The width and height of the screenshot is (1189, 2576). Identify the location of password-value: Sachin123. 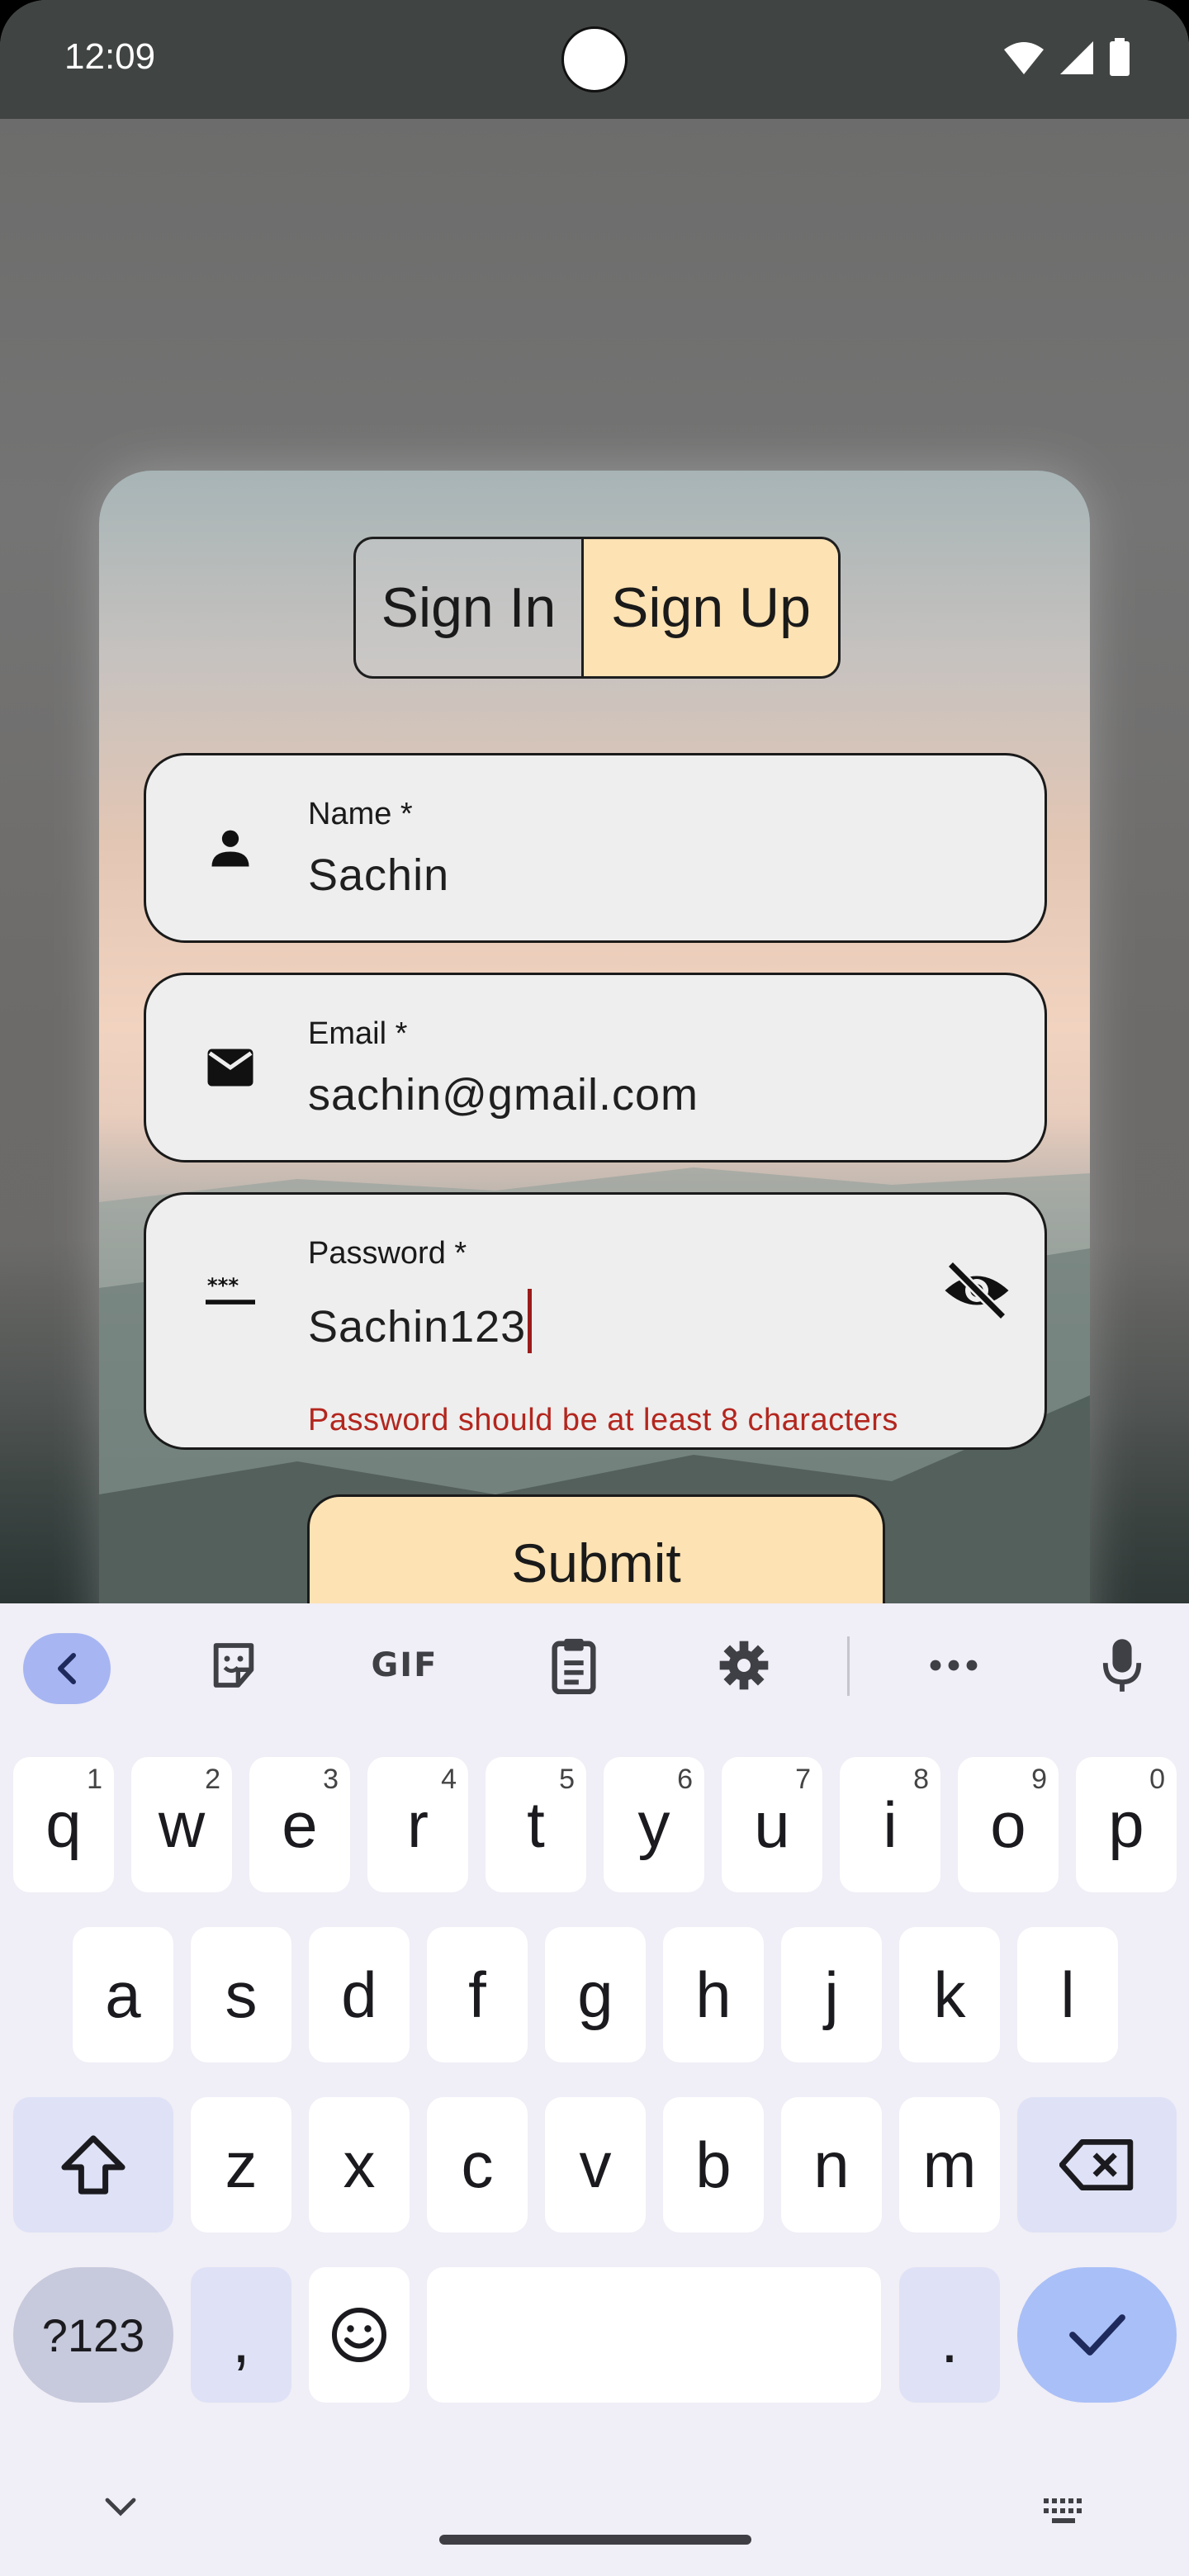
(420, 1321).